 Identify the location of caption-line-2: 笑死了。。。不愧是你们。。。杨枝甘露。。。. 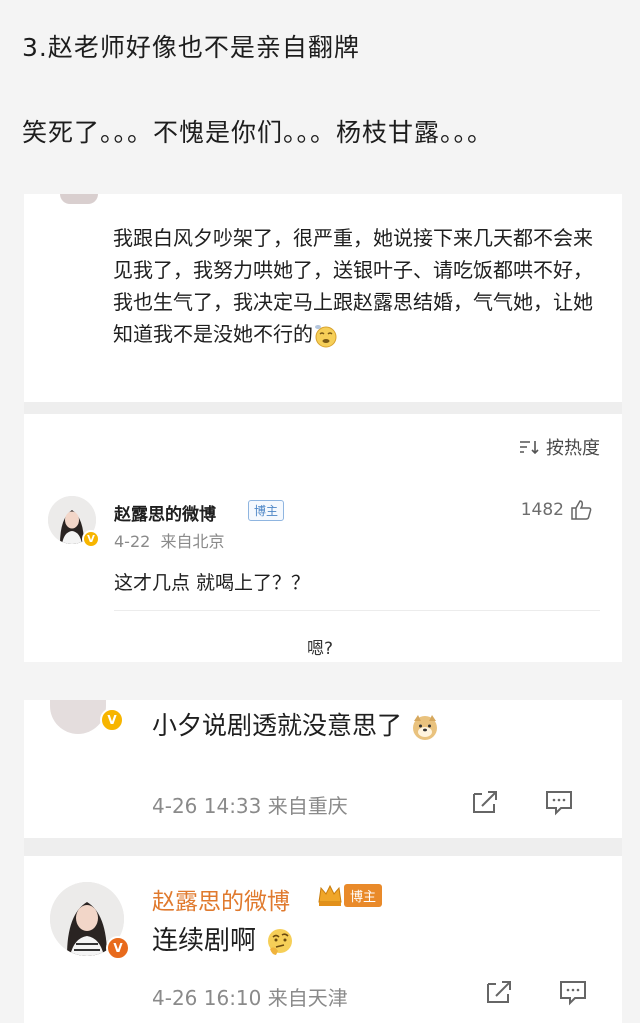
(258, 132).